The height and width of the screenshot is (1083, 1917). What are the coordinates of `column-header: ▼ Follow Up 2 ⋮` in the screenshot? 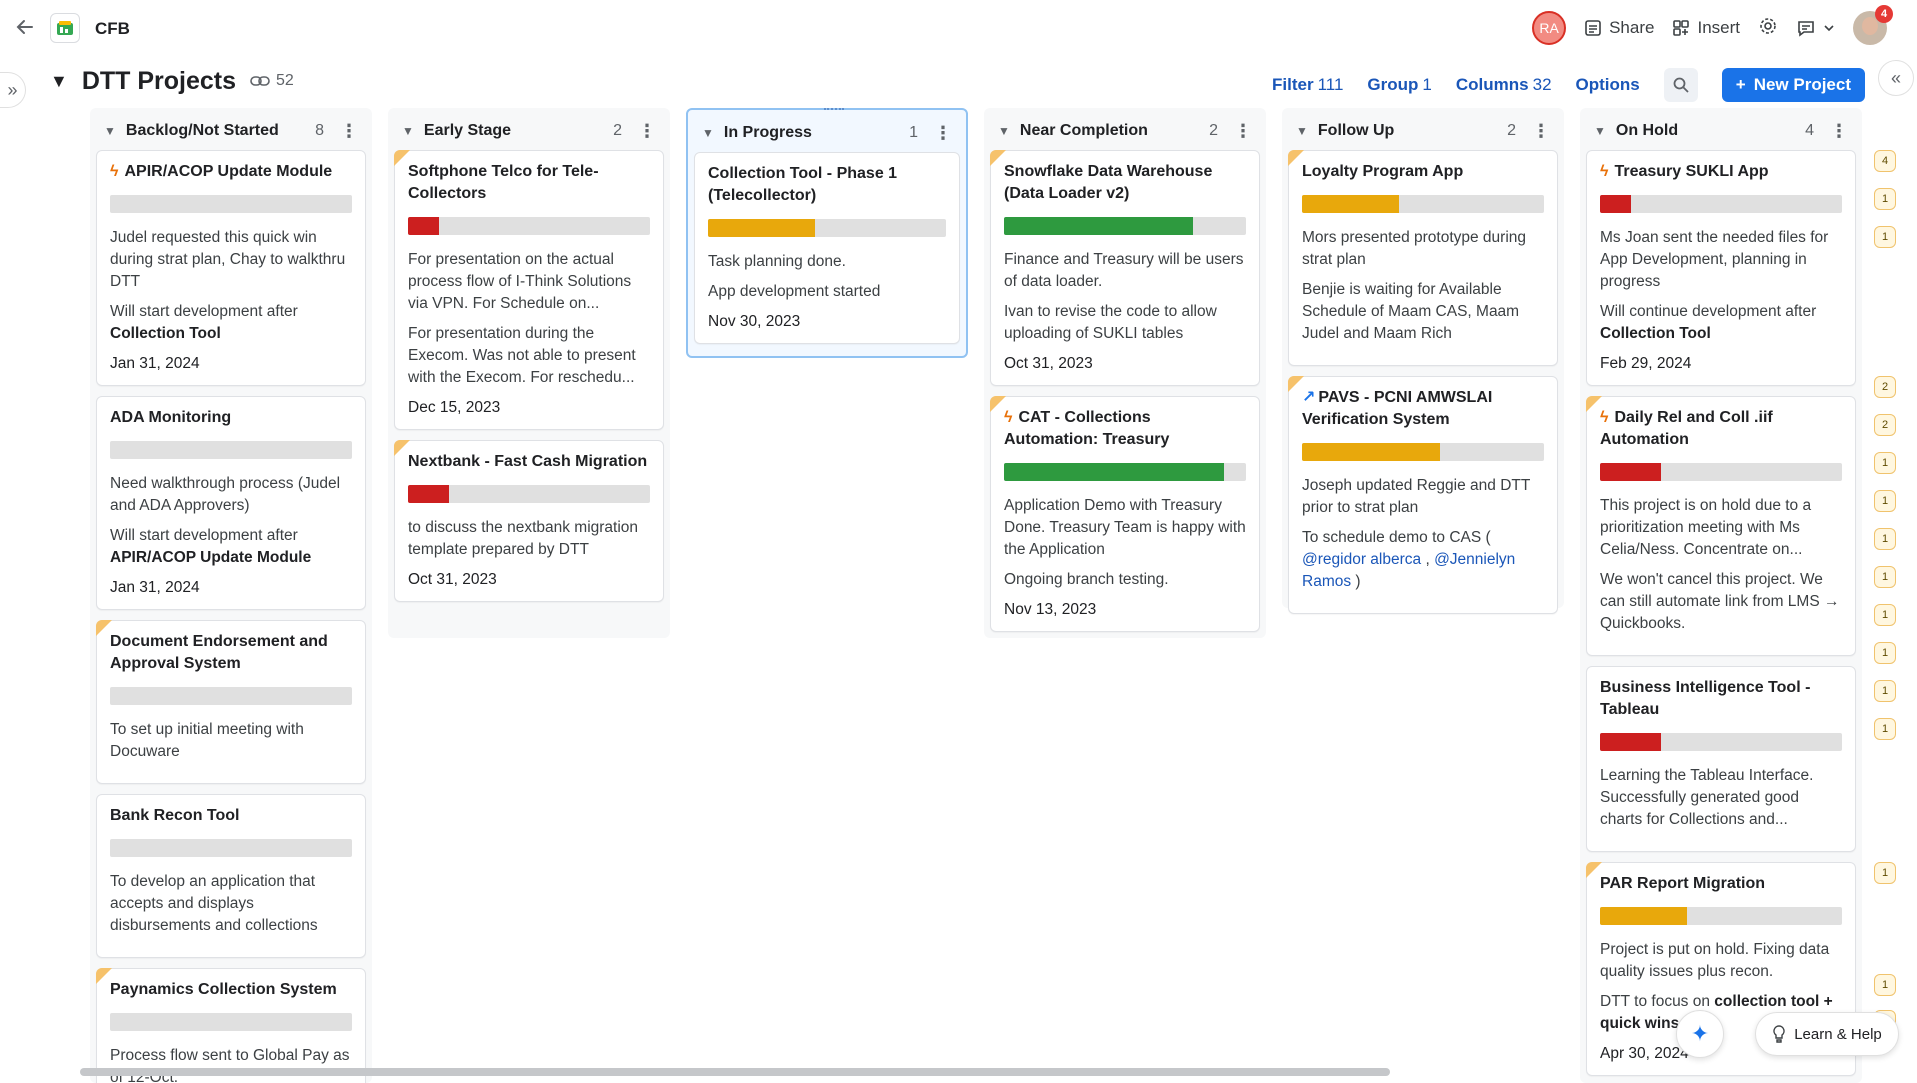 It's located at (1423, 131).